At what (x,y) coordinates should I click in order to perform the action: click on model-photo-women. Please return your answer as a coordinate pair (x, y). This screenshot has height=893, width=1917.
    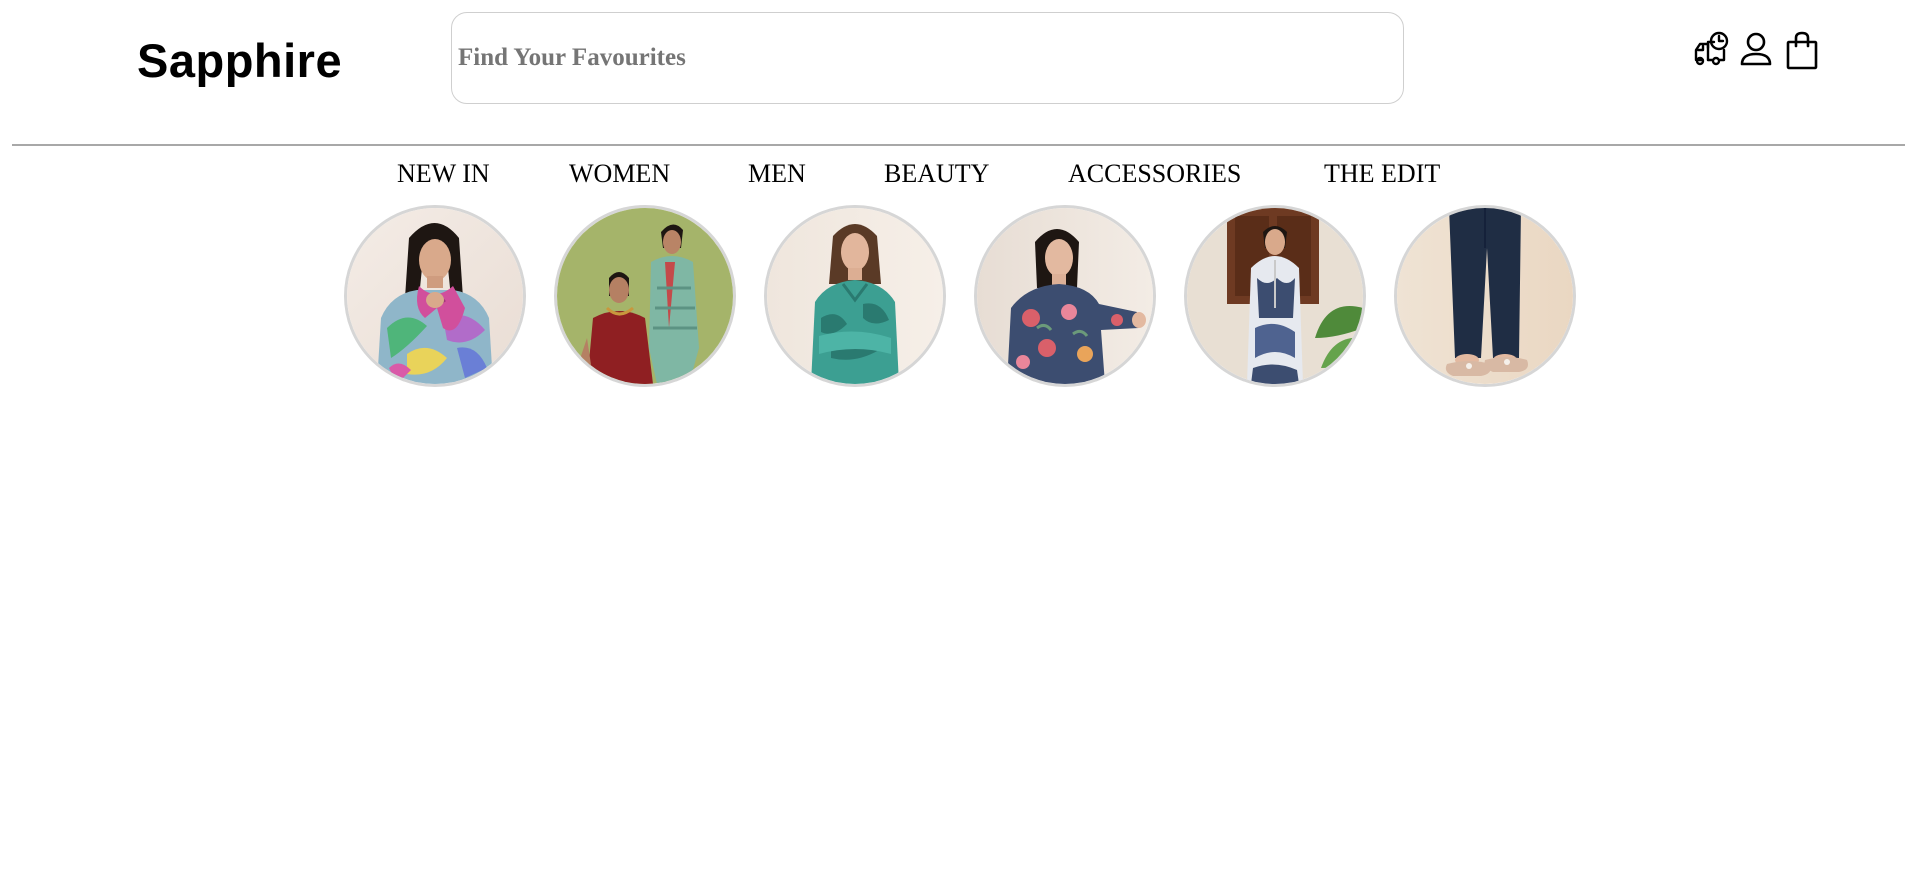
    Looking at the image, I should click on (645, 296).